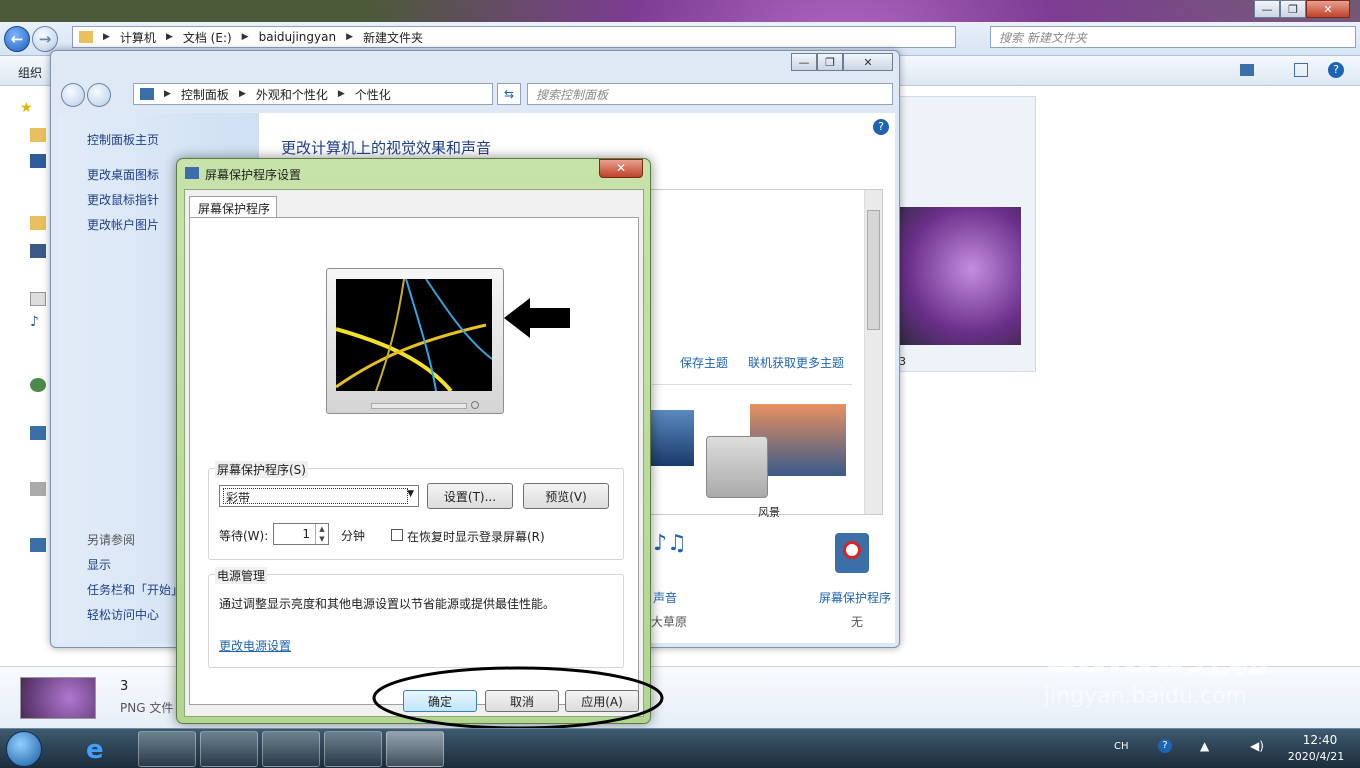 This screenshot has height=768, width=1360. Describe the element at coordinates (95, 750) in the screenshot. I see `ie-icon: e` at that location.